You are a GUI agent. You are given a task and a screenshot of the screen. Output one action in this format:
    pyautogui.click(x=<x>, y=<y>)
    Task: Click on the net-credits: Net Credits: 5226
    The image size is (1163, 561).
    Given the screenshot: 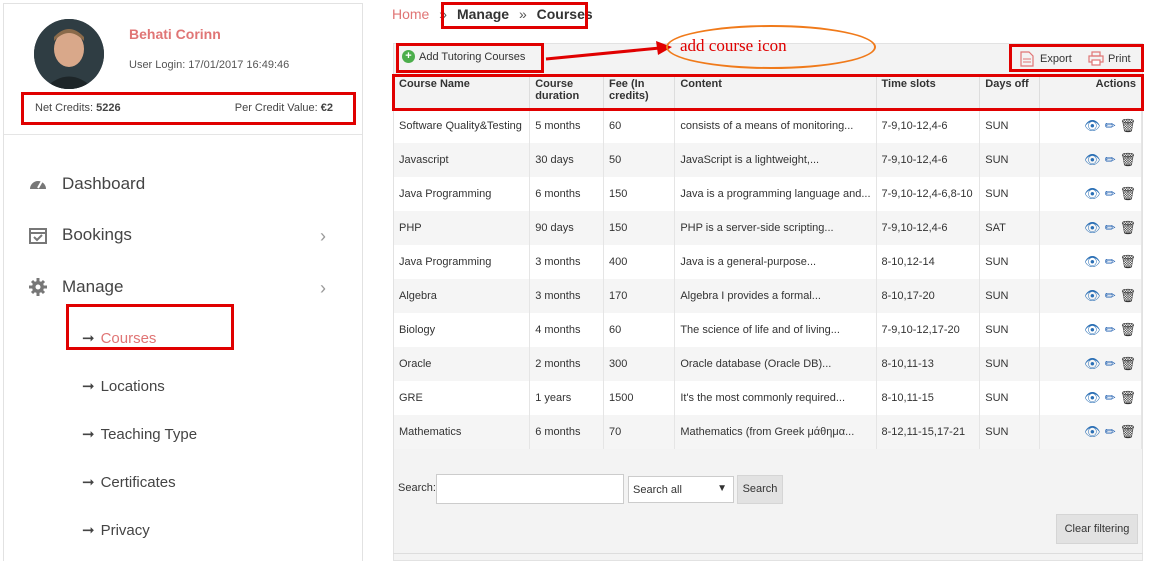 What is the action you would take?
    pyautogui.click(x=78, y=108)
    